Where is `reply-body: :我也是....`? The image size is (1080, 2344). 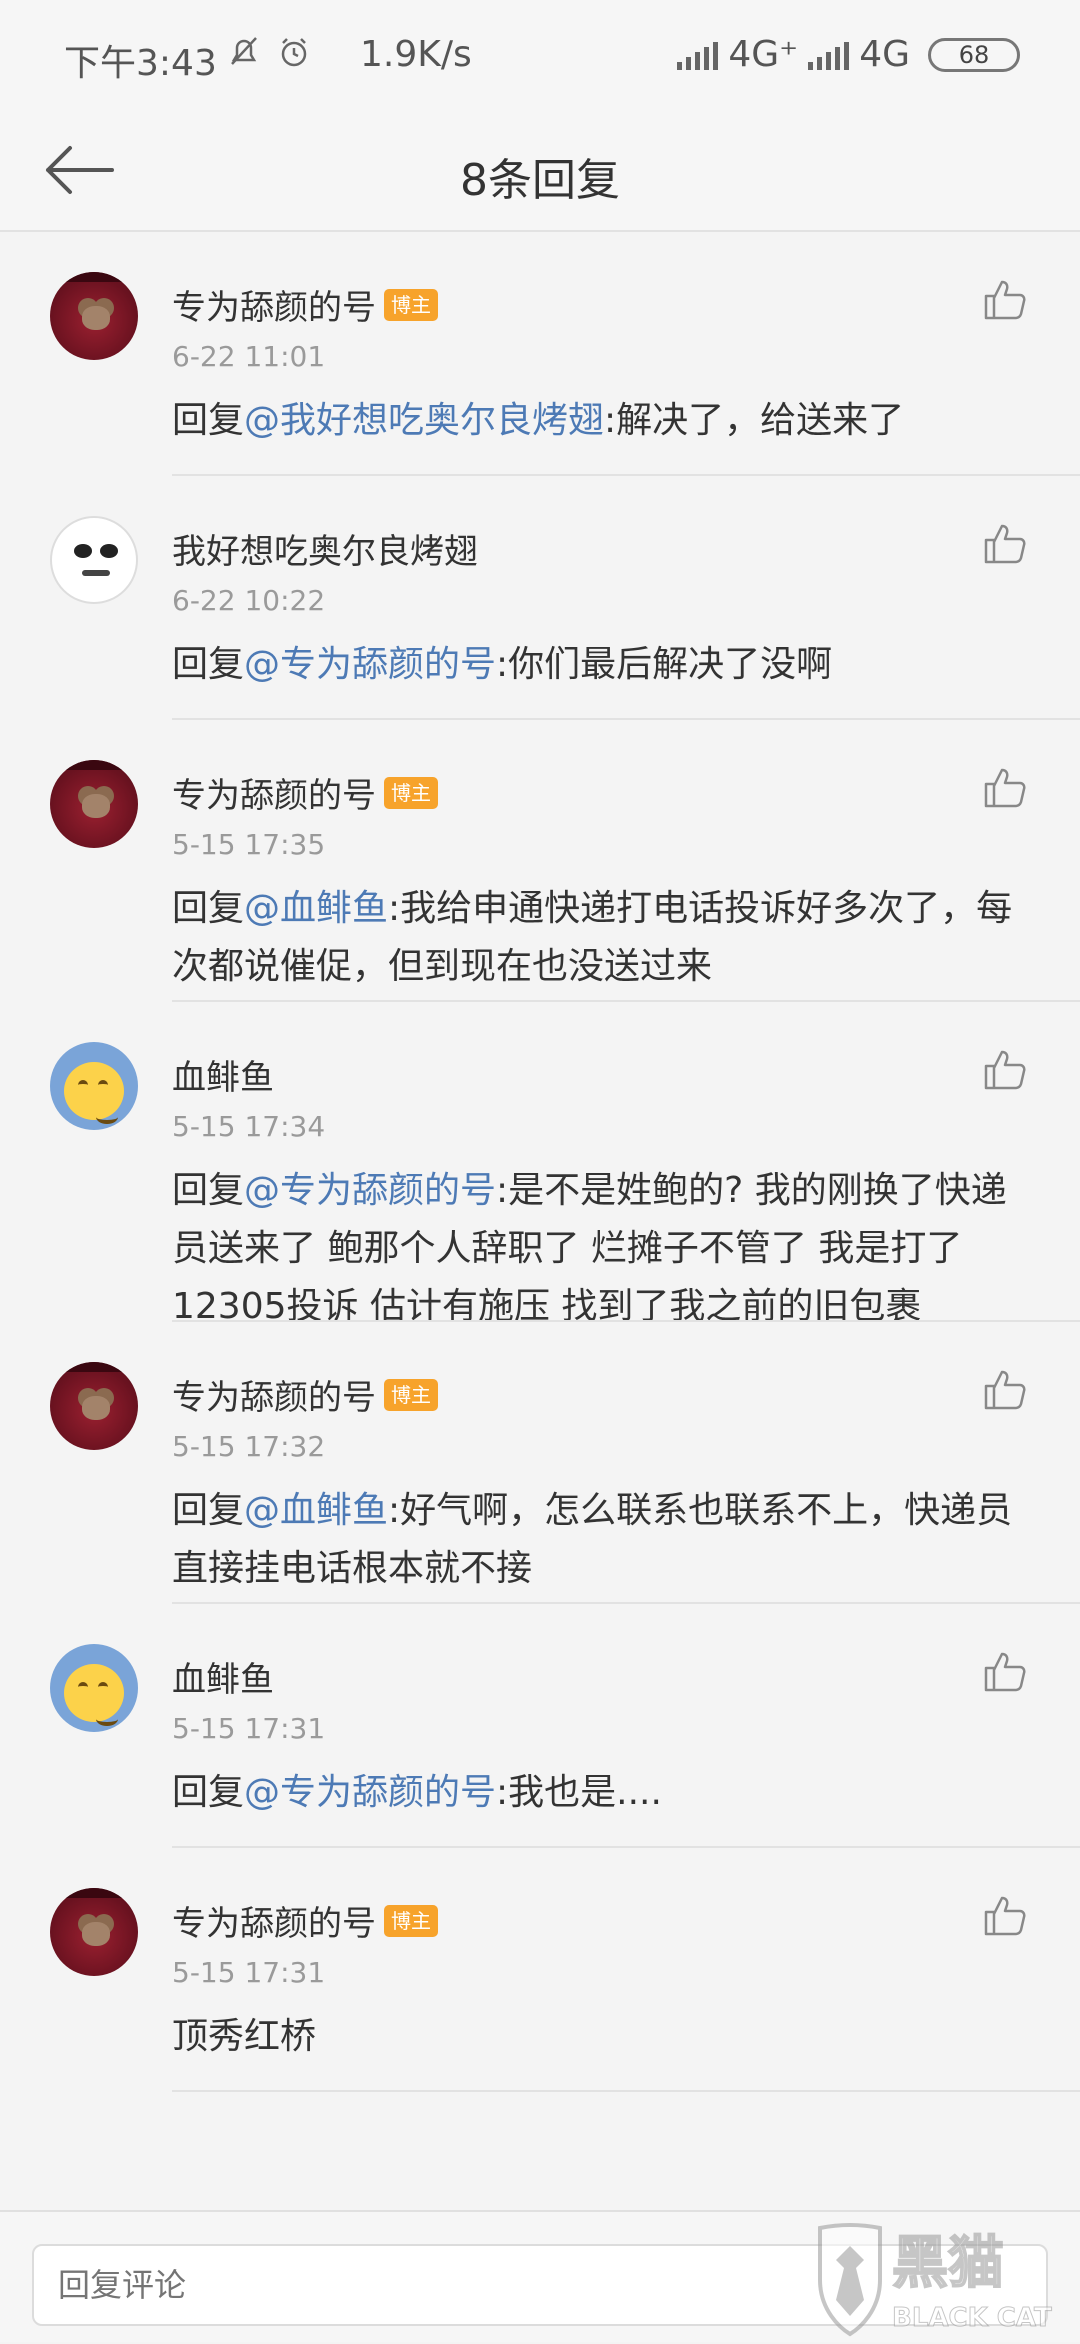
reply-body: :我也是.... is located at coordinates (579, 1792).